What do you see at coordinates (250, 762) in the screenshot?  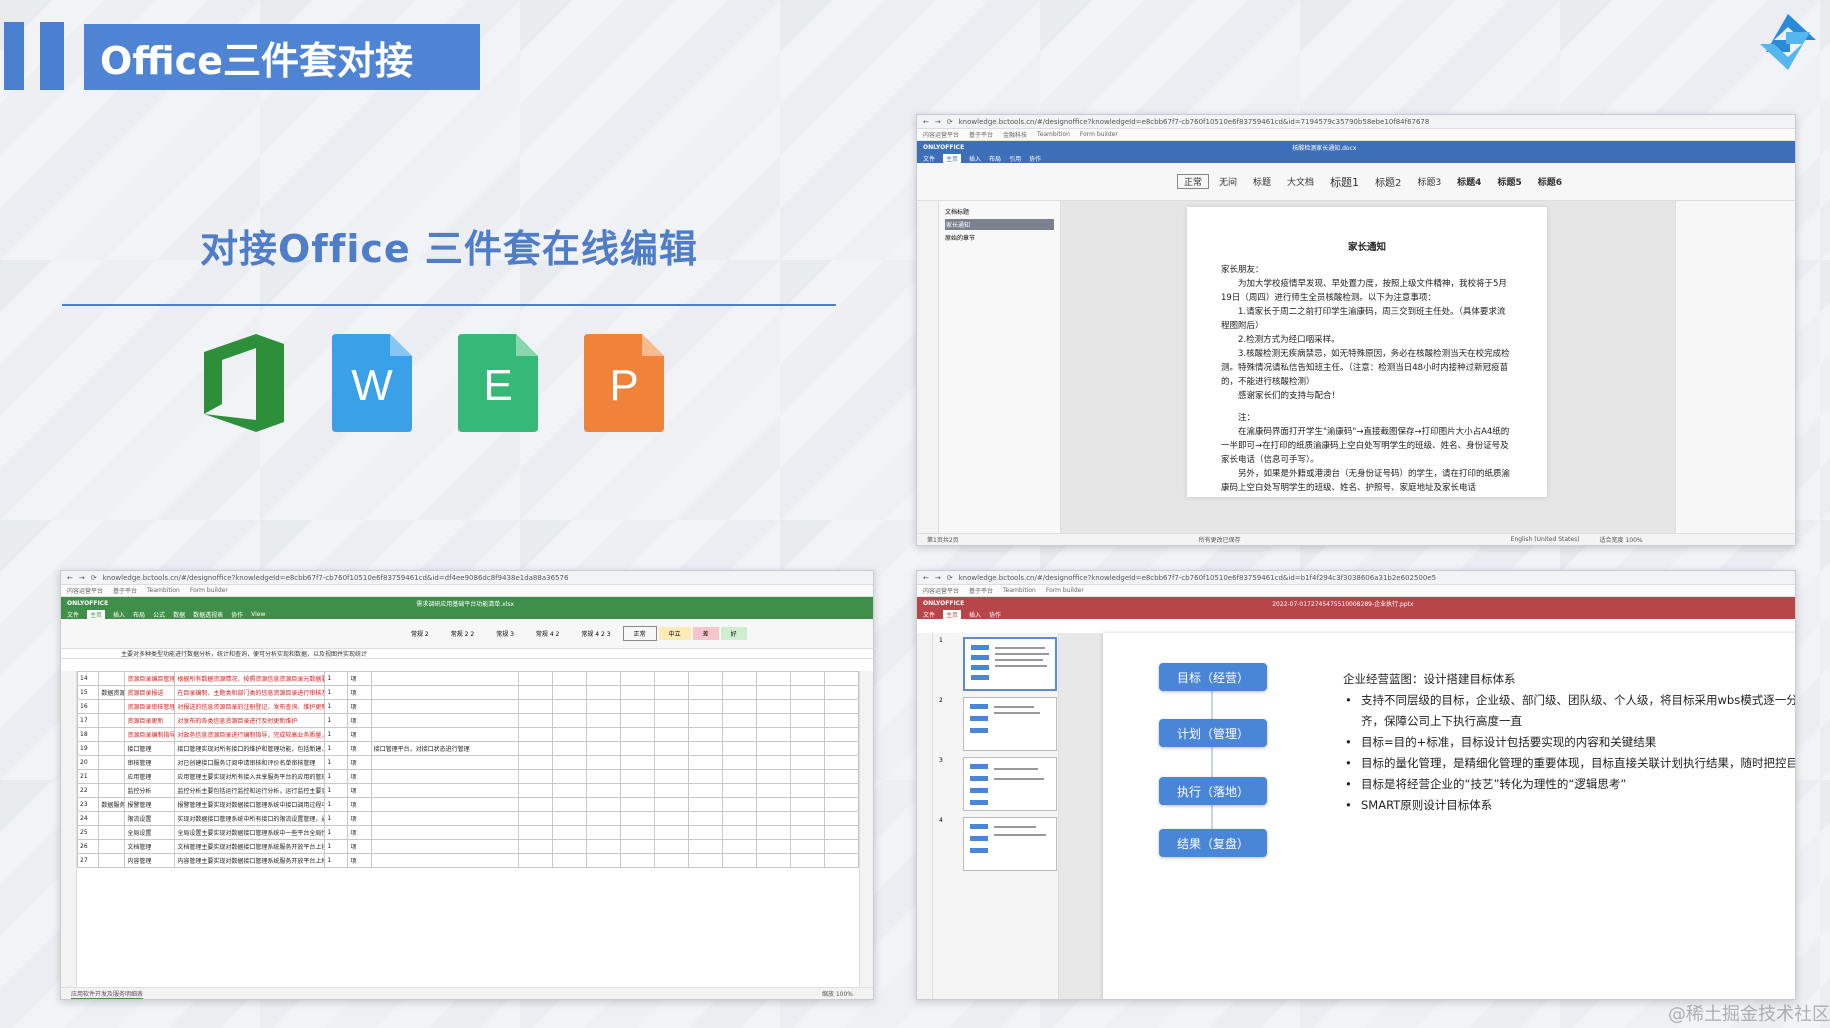 I see `table-cell: 对已创建接口服务订阅申请审核和评价名单审核管理` at bounding box center [250, 762].